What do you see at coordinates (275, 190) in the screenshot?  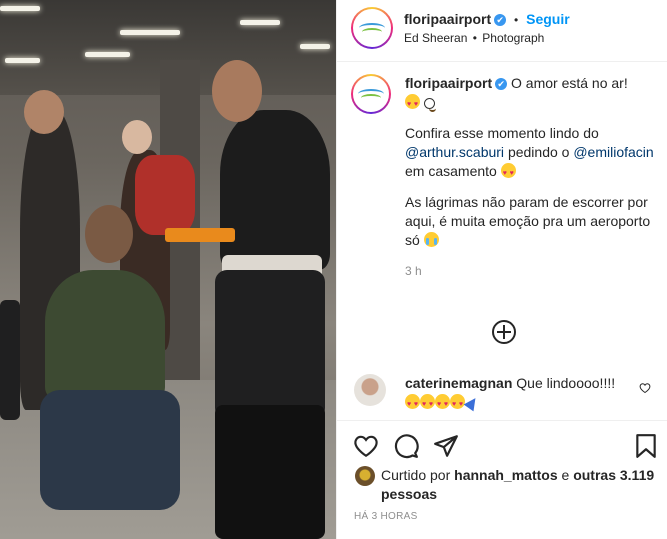 I see `photo-person-standing` at bounding box center [275, 190].